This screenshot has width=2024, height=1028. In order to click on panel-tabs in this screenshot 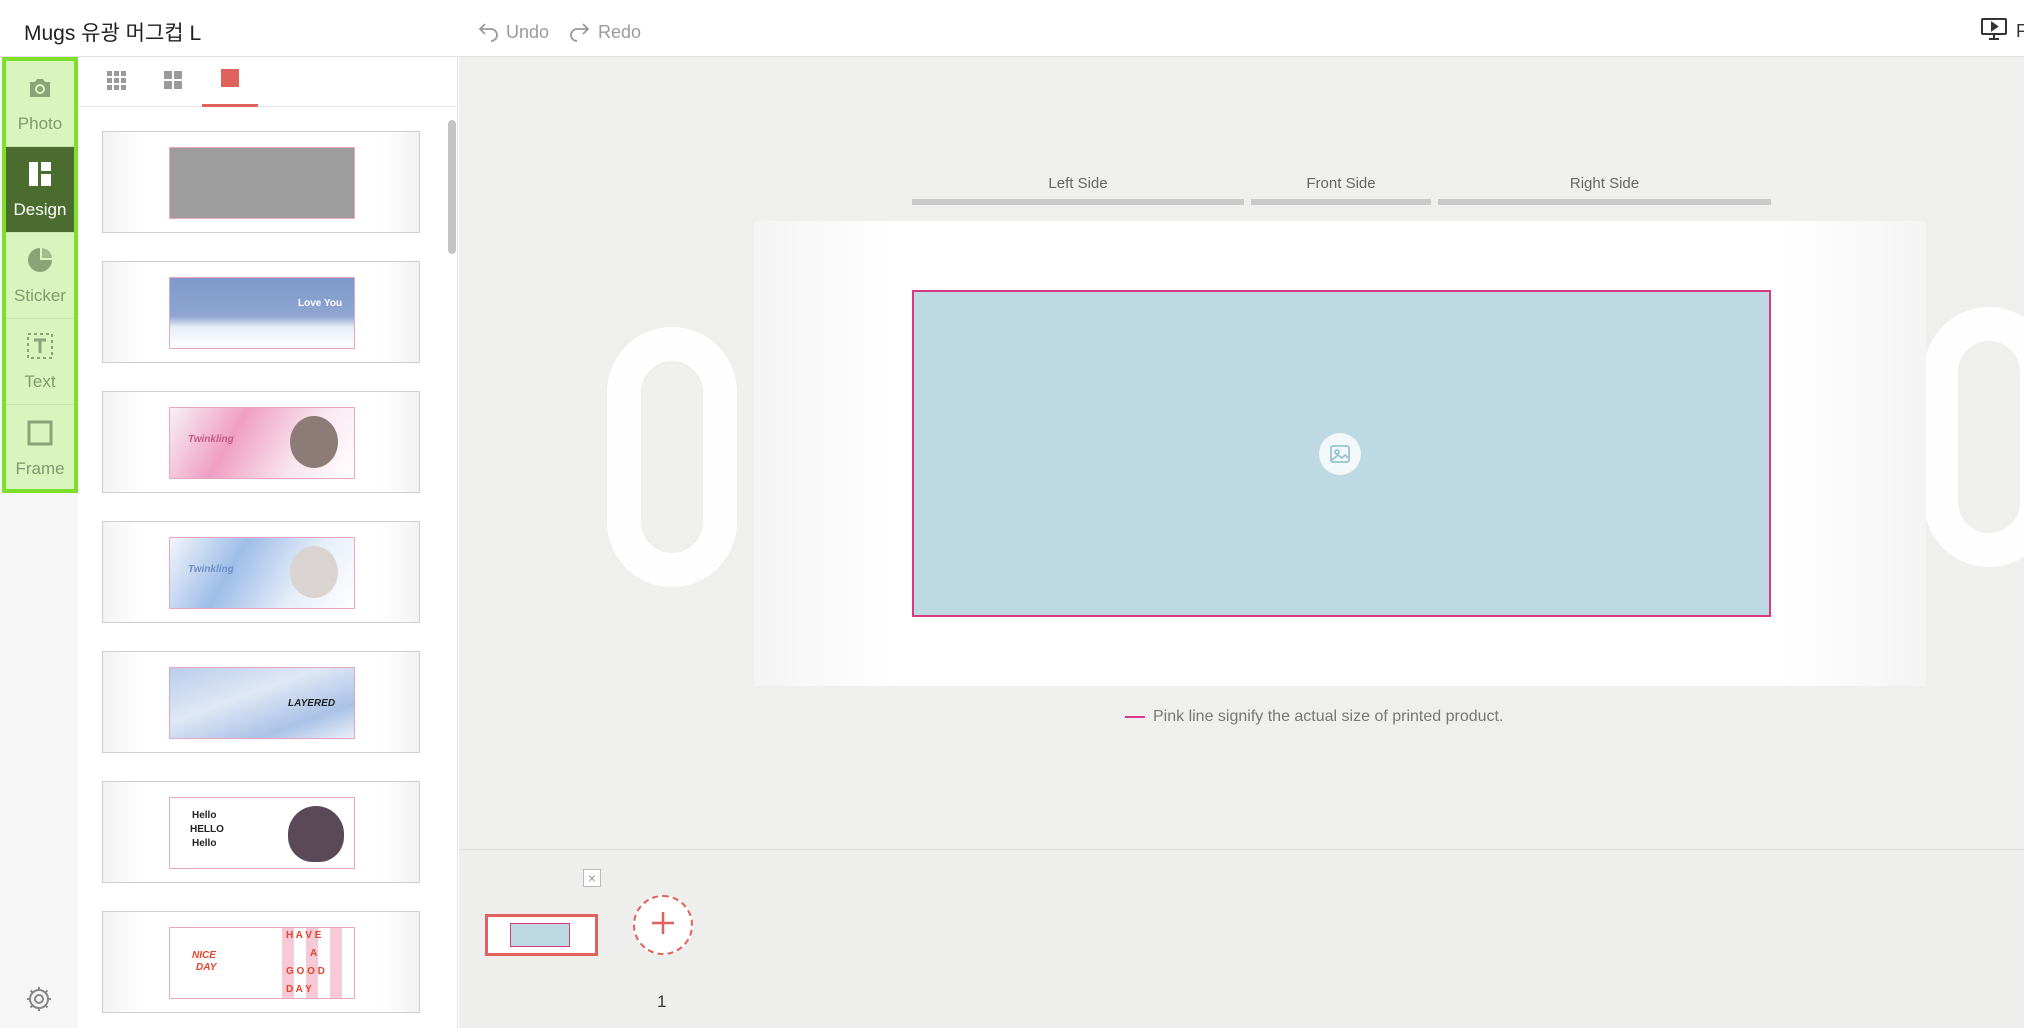, I will do `click(268, 82)`.